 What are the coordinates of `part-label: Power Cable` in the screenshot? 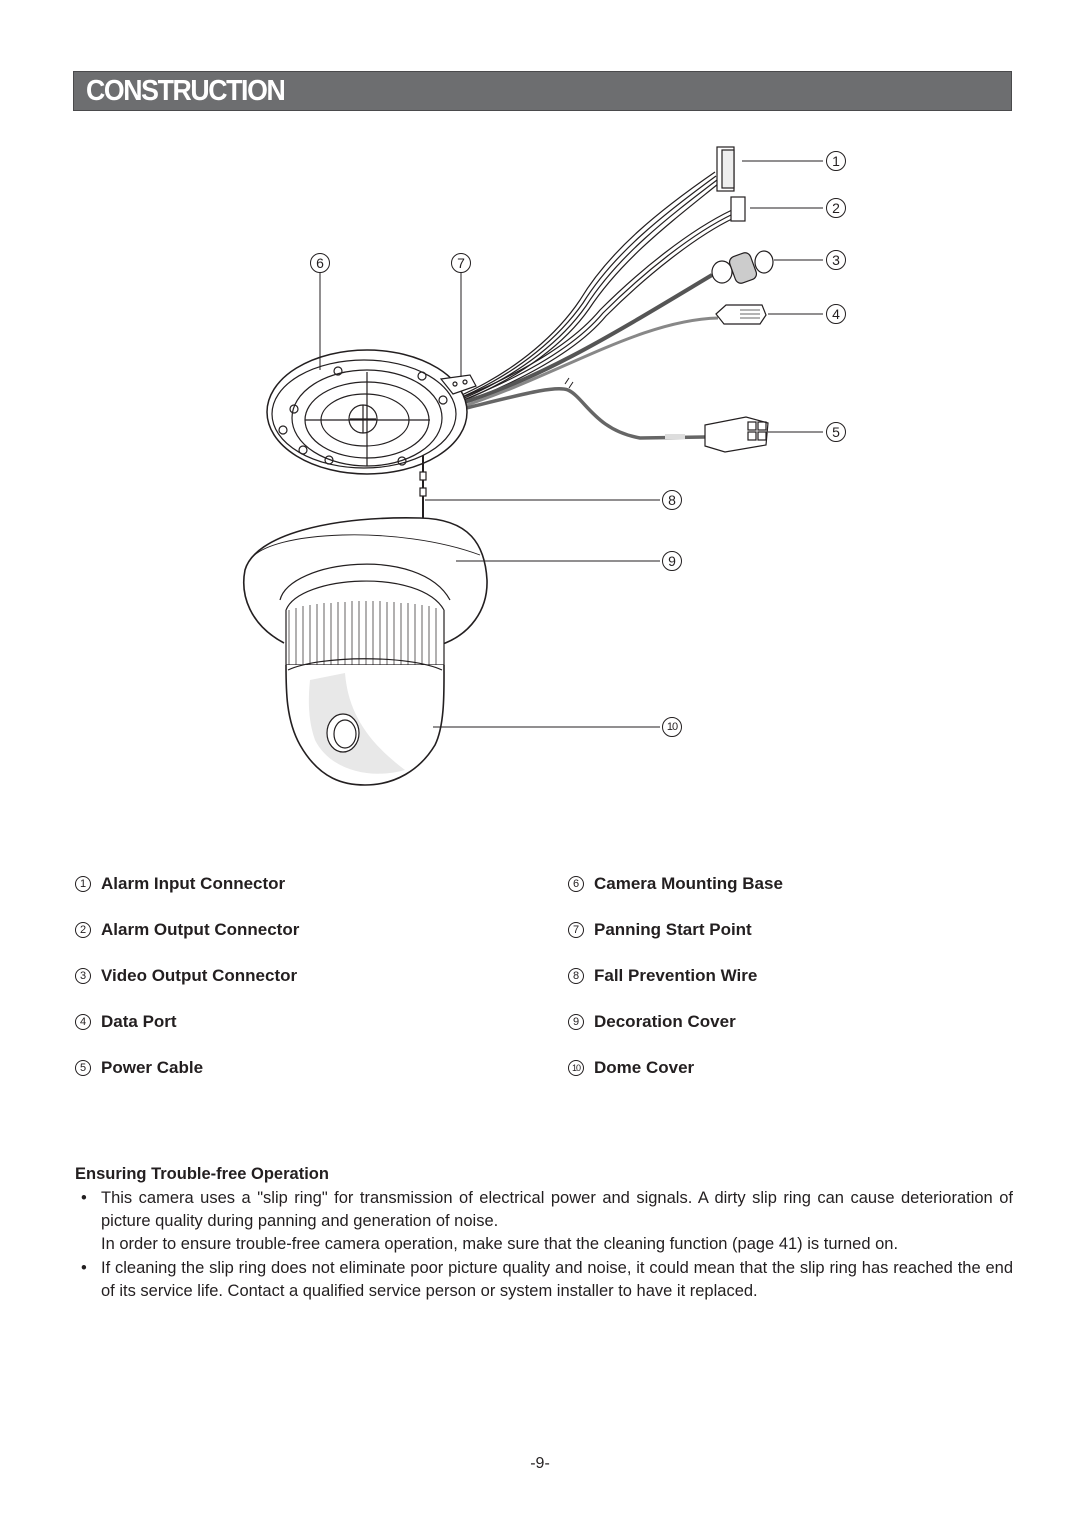 It's located at (152, 1067).